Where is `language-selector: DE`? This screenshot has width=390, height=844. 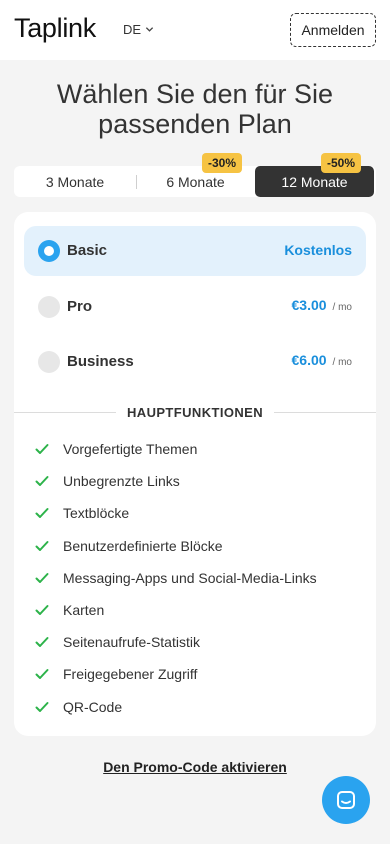
language-selector: DE is located at coordinates (138, 29).